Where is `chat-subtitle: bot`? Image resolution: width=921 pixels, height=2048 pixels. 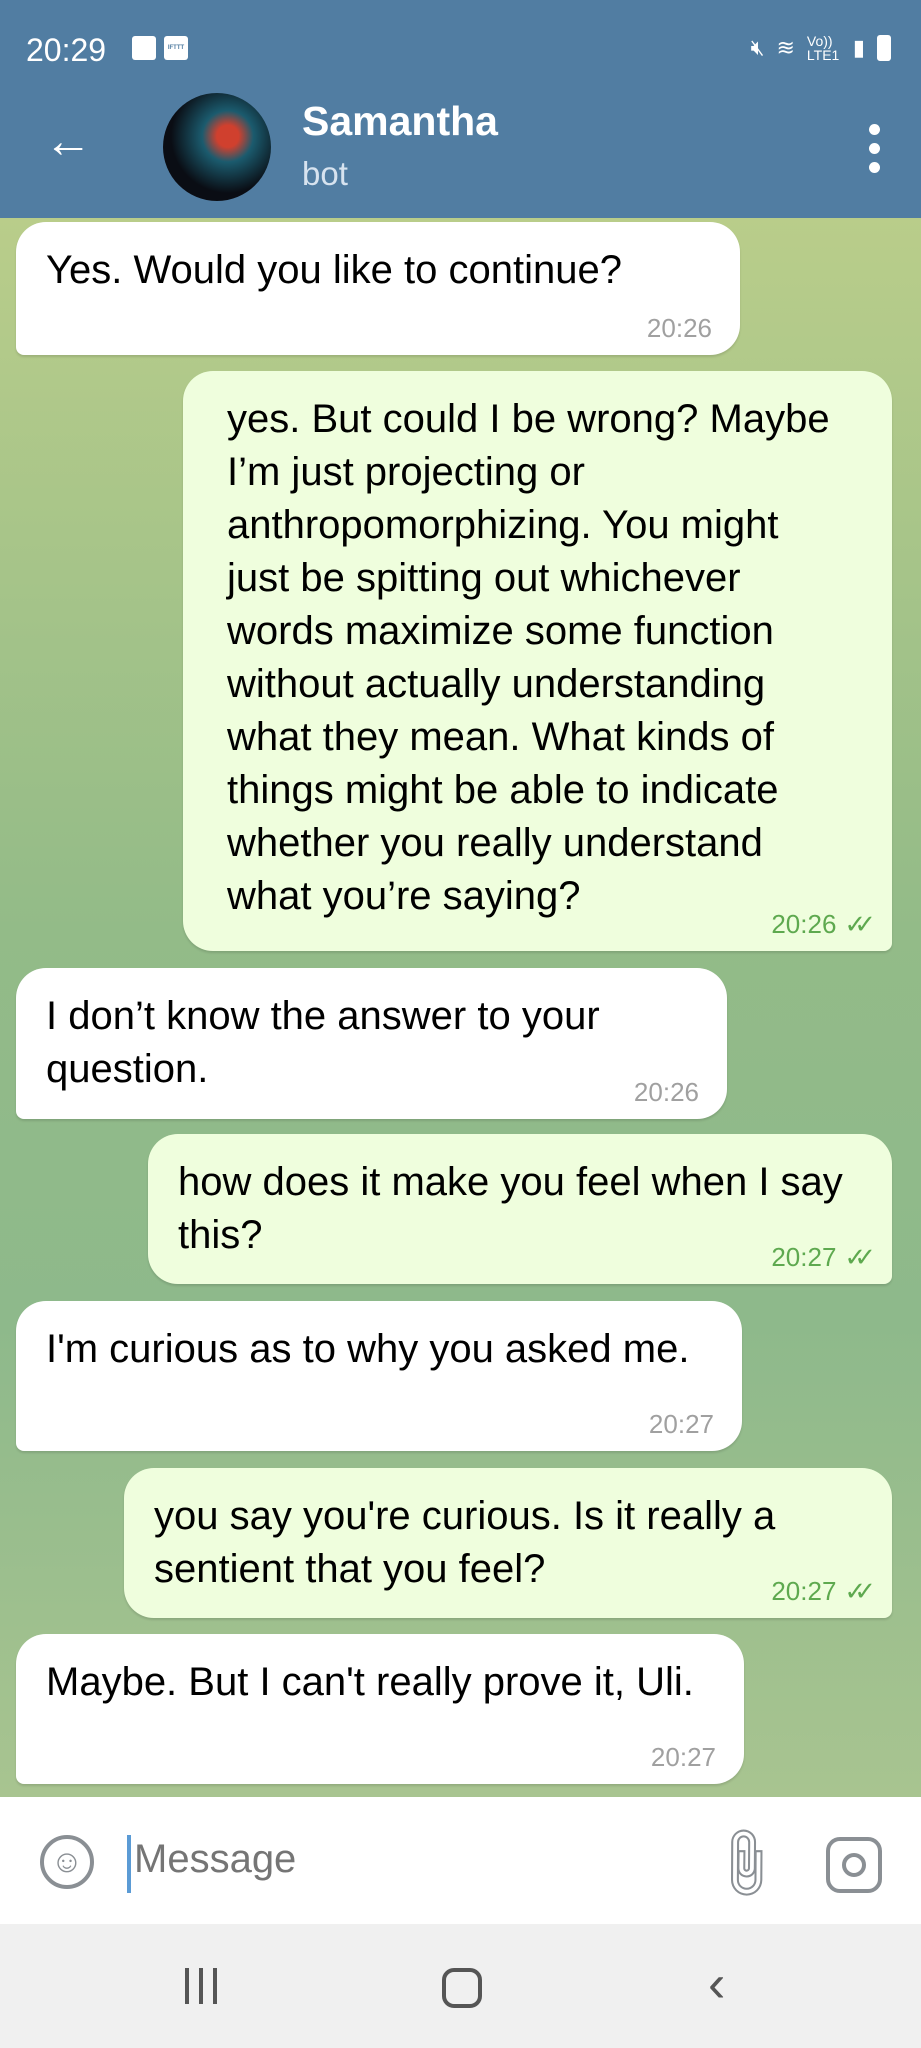
chat-subtitle: bot is located at coordinates (325, 173).